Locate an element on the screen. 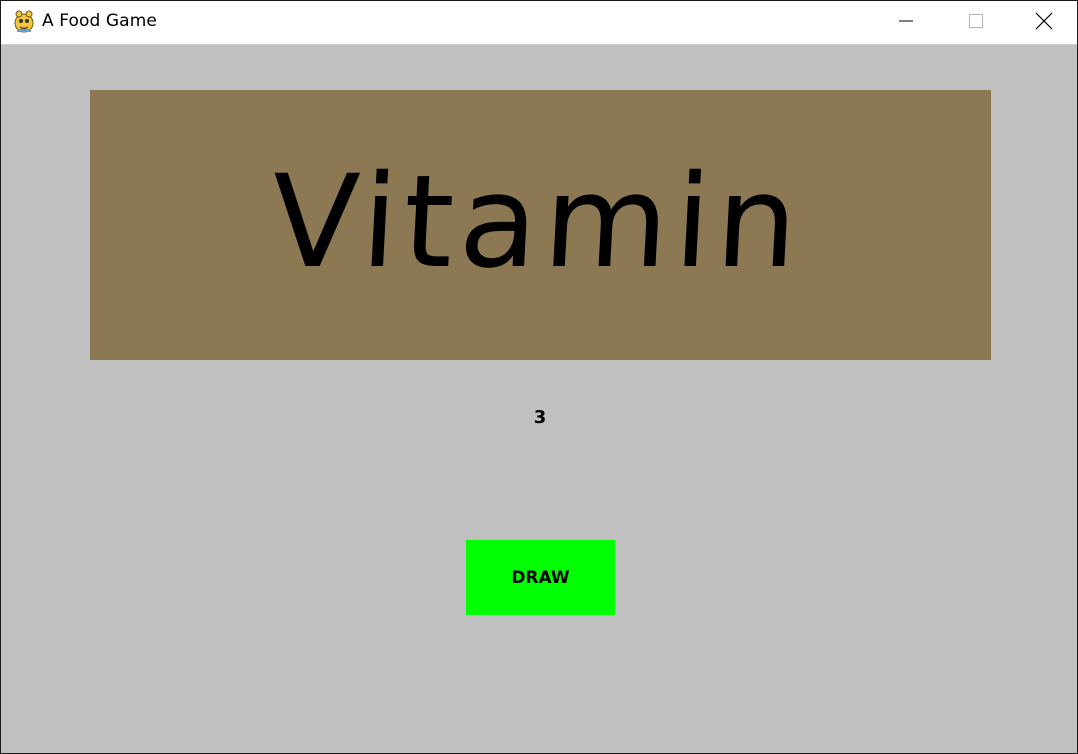 Image resolution: width=1078 pixels, height=754 pixels. maximize-icon is located at coordinates (976, 23).